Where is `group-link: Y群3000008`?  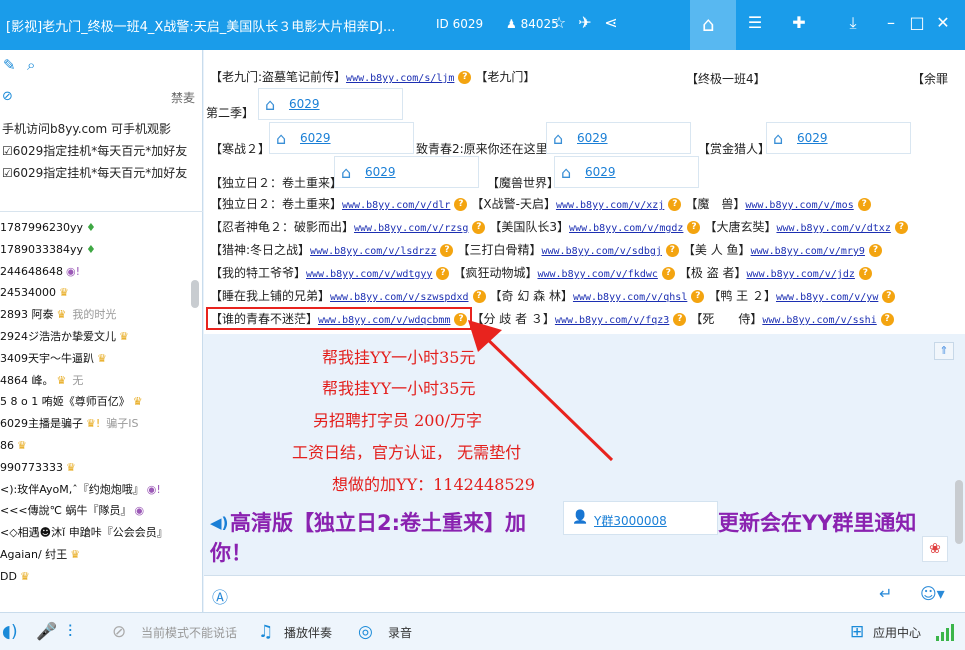
group-link: Y群3000008 is located at coordinates (630, 520).